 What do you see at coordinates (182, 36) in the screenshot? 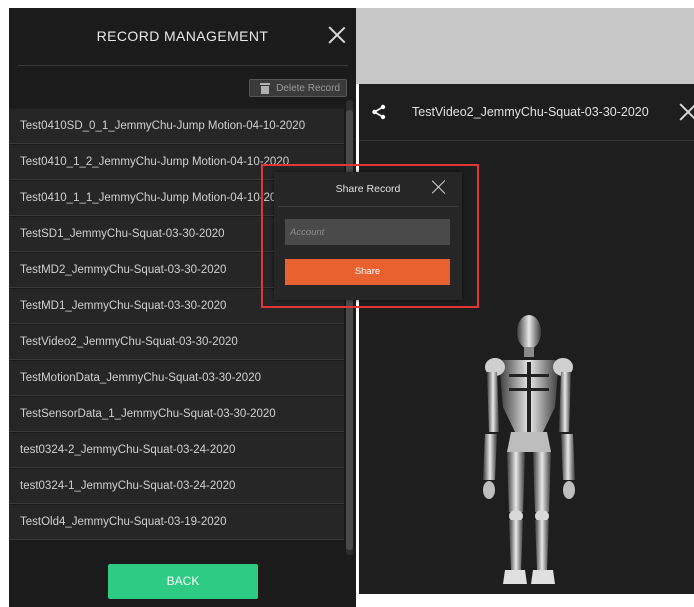
I see `panel-title: RECORD MANAGEMENT` at bounding box center [182, 36].